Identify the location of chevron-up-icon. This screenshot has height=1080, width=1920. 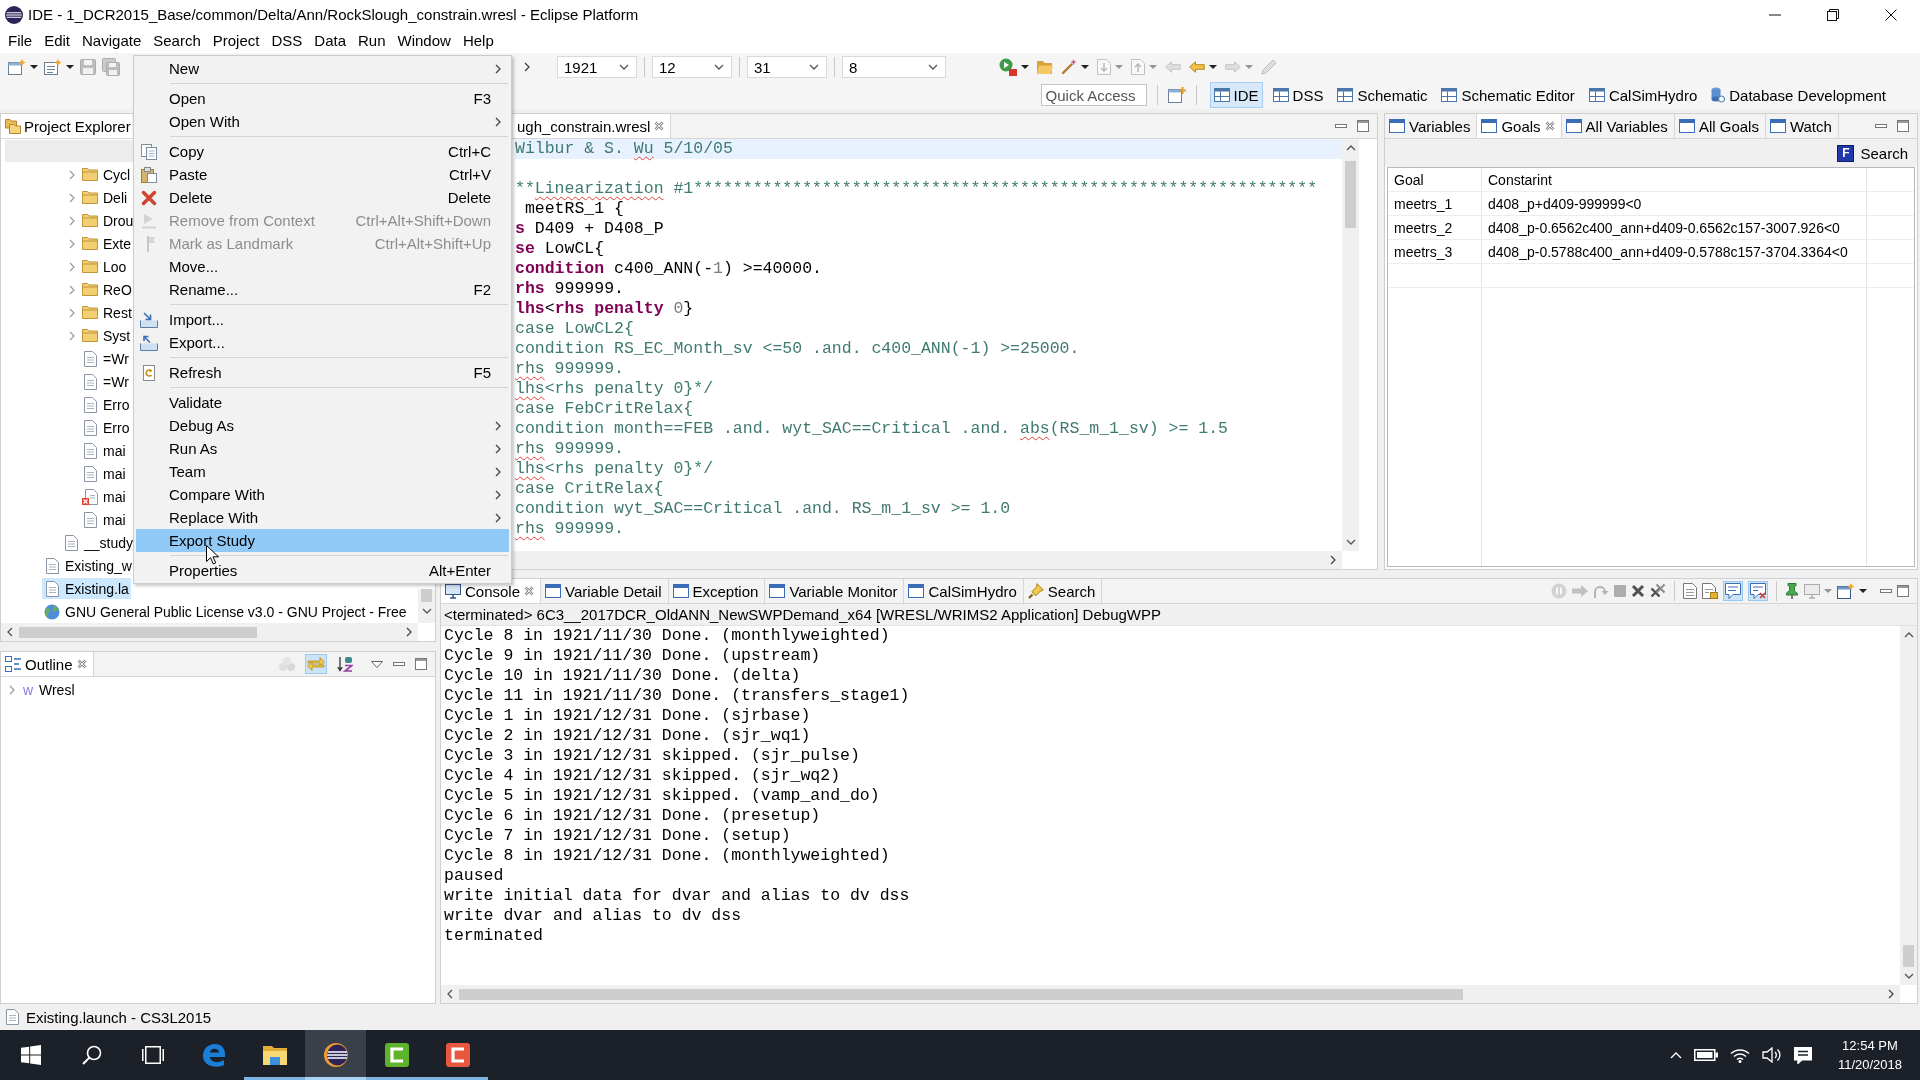
(1908, 635).